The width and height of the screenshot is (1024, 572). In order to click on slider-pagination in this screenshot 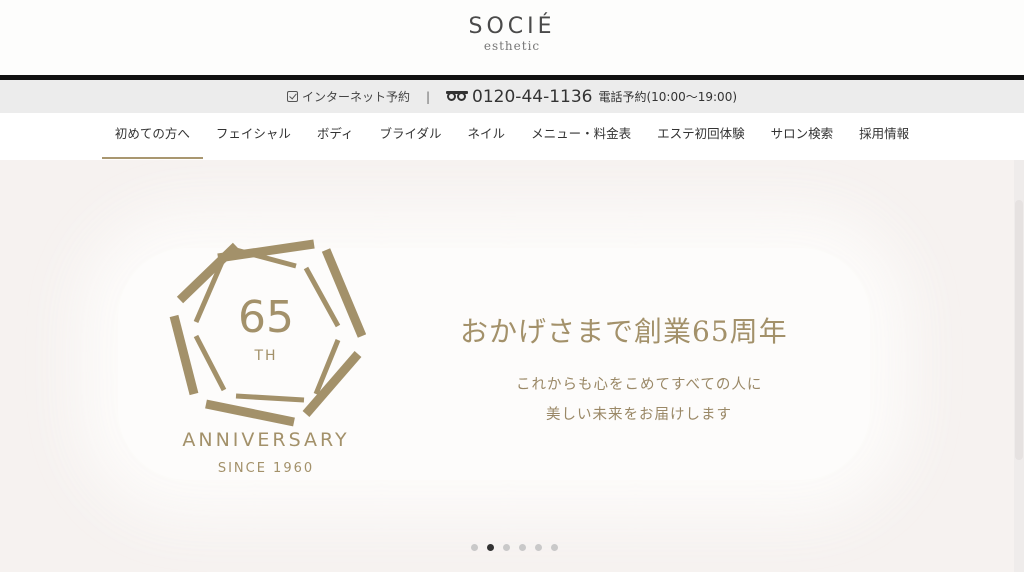, I will do `click(512, 547)`.